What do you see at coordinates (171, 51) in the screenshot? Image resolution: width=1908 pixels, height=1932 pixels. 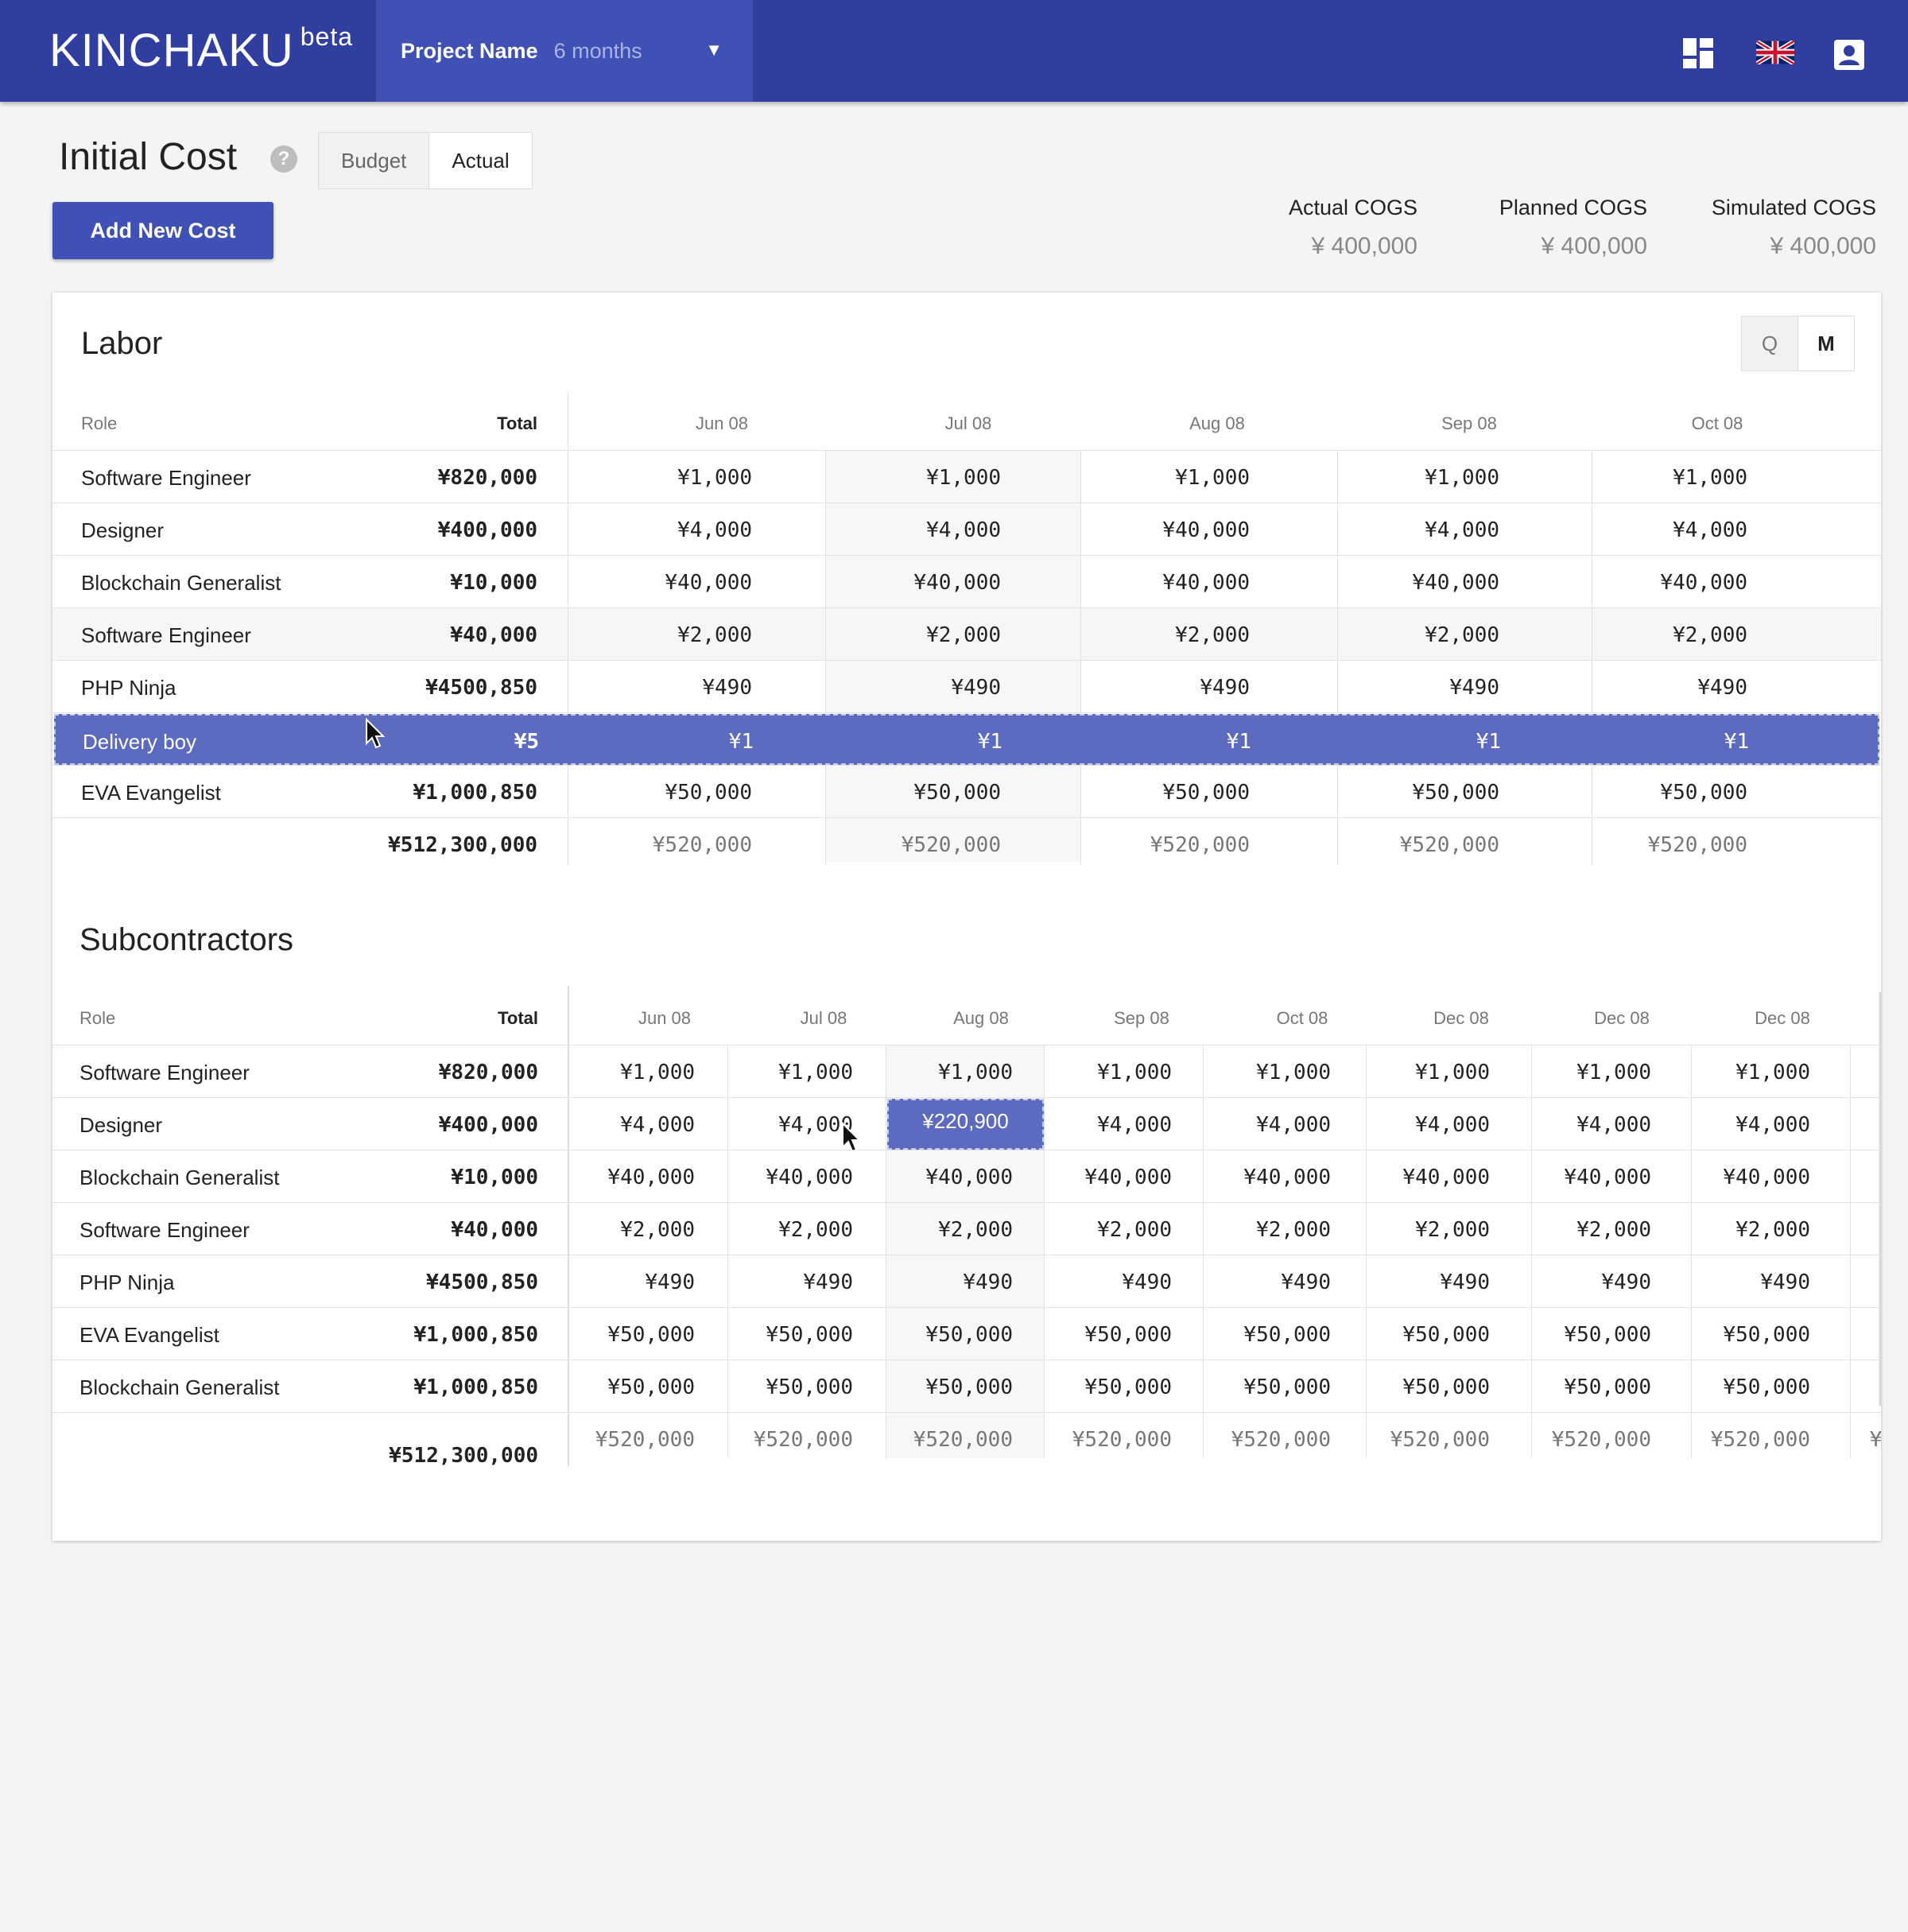 I see `logo-text: KINCHAKU` at bounding box center [171, 51].